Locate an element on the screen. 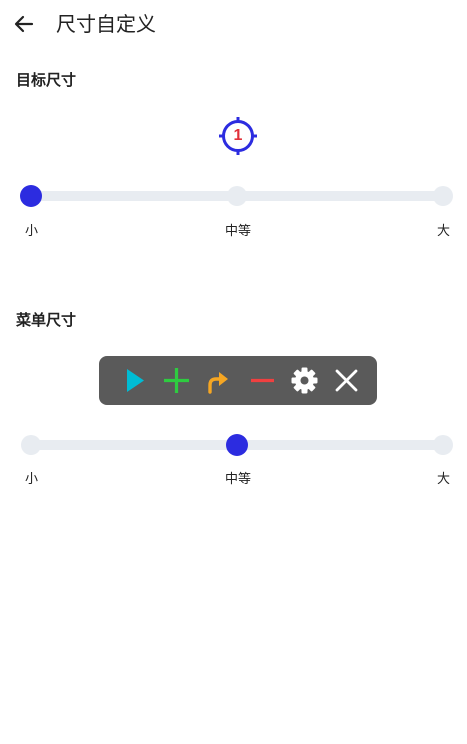 The image size is (467, 744). arrow-left-icon is located at coordinates (24, 24).